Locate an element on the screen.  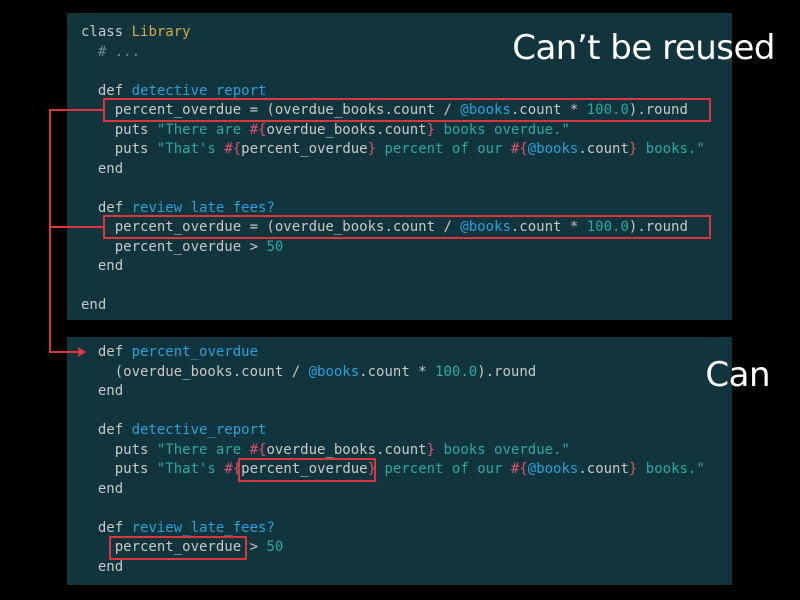
caption-can: Can is located at coordinates (737, 375).